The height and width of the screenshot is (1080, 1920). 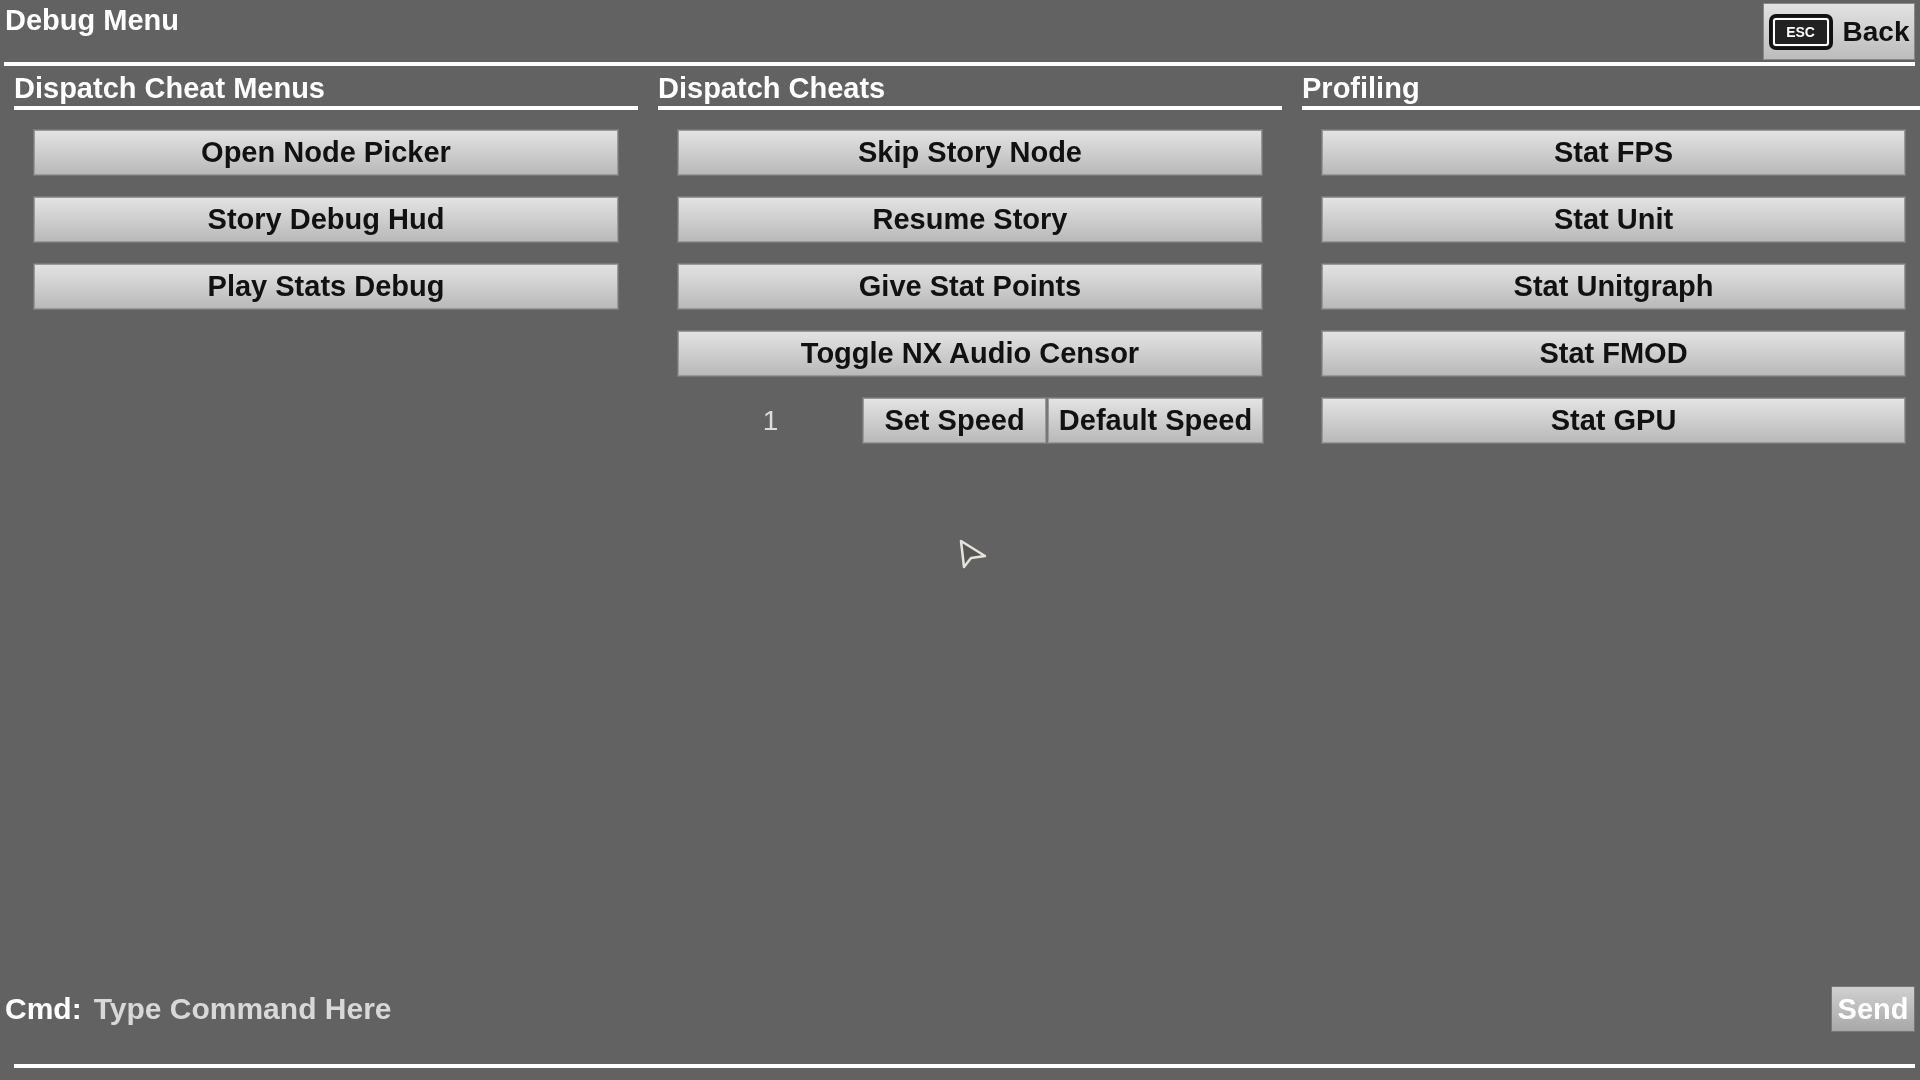 What do you see at coordinates (170, 88) in the screenshot?
I see `section-heading: Dispatch Cheat Menus` at bounding box center [170, 88].